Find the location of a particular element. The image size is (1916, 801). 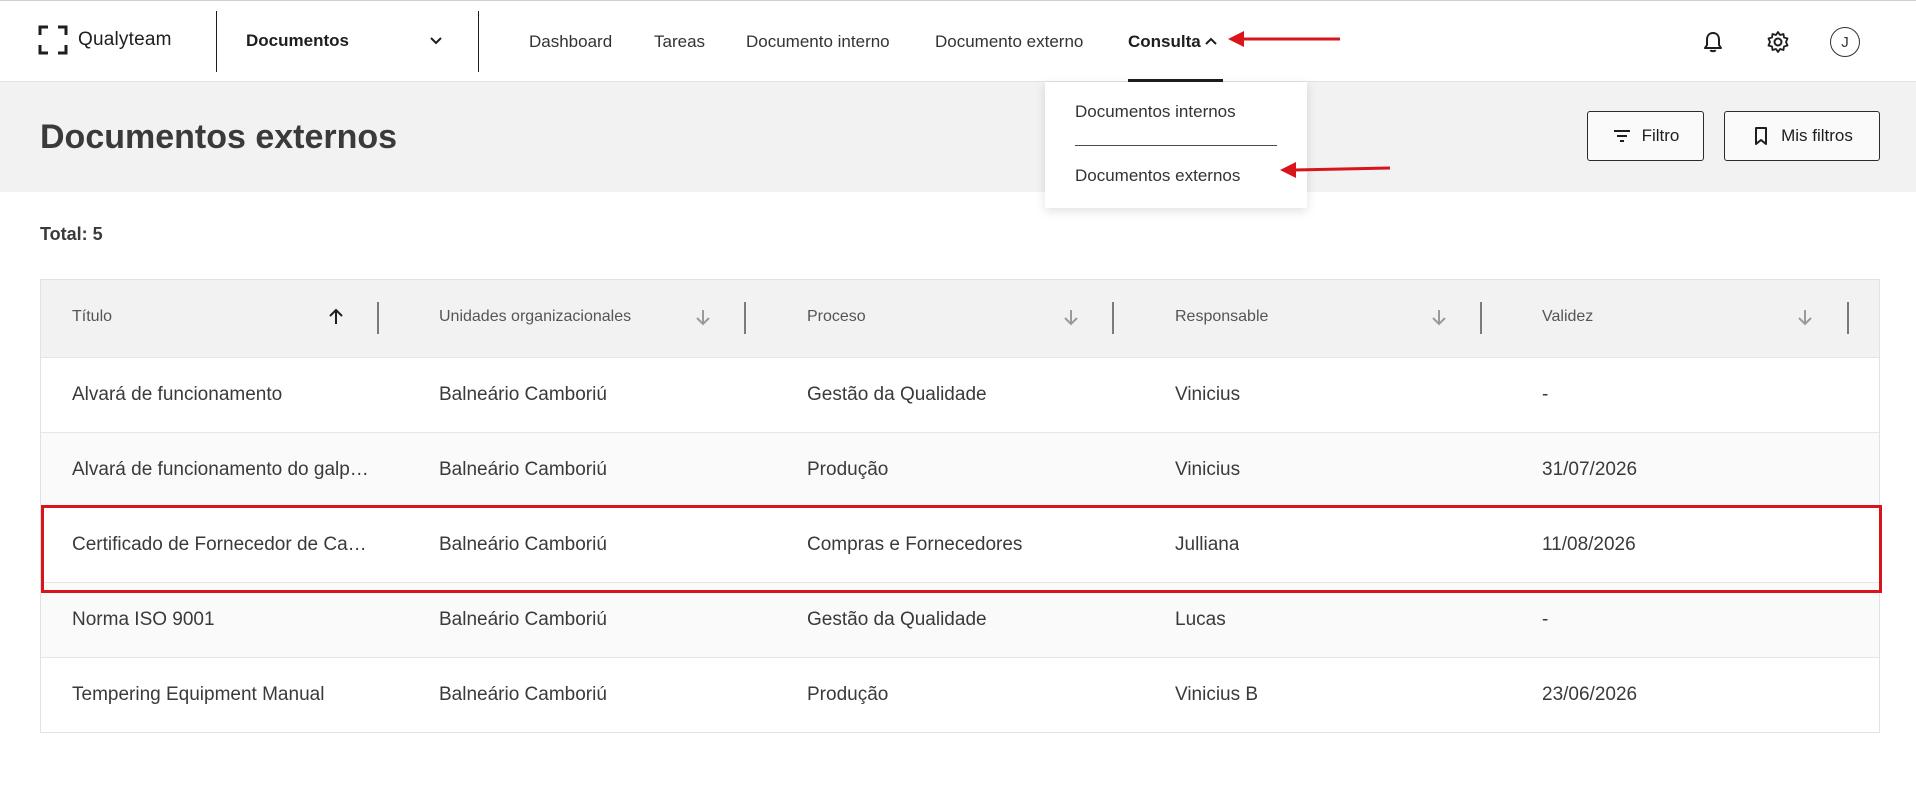

consulta-dropdown-menu: Documentos internos Documentos externos is located at coordinates (1176, 145).